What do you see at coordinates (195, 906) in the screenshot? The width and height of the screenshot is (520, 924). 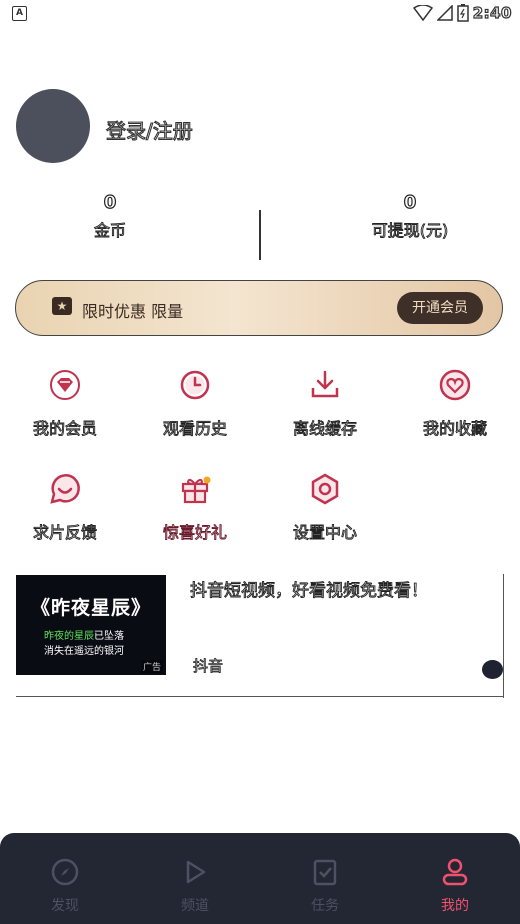 I see `tab-label: 频道` at bounding box center [195, 906].